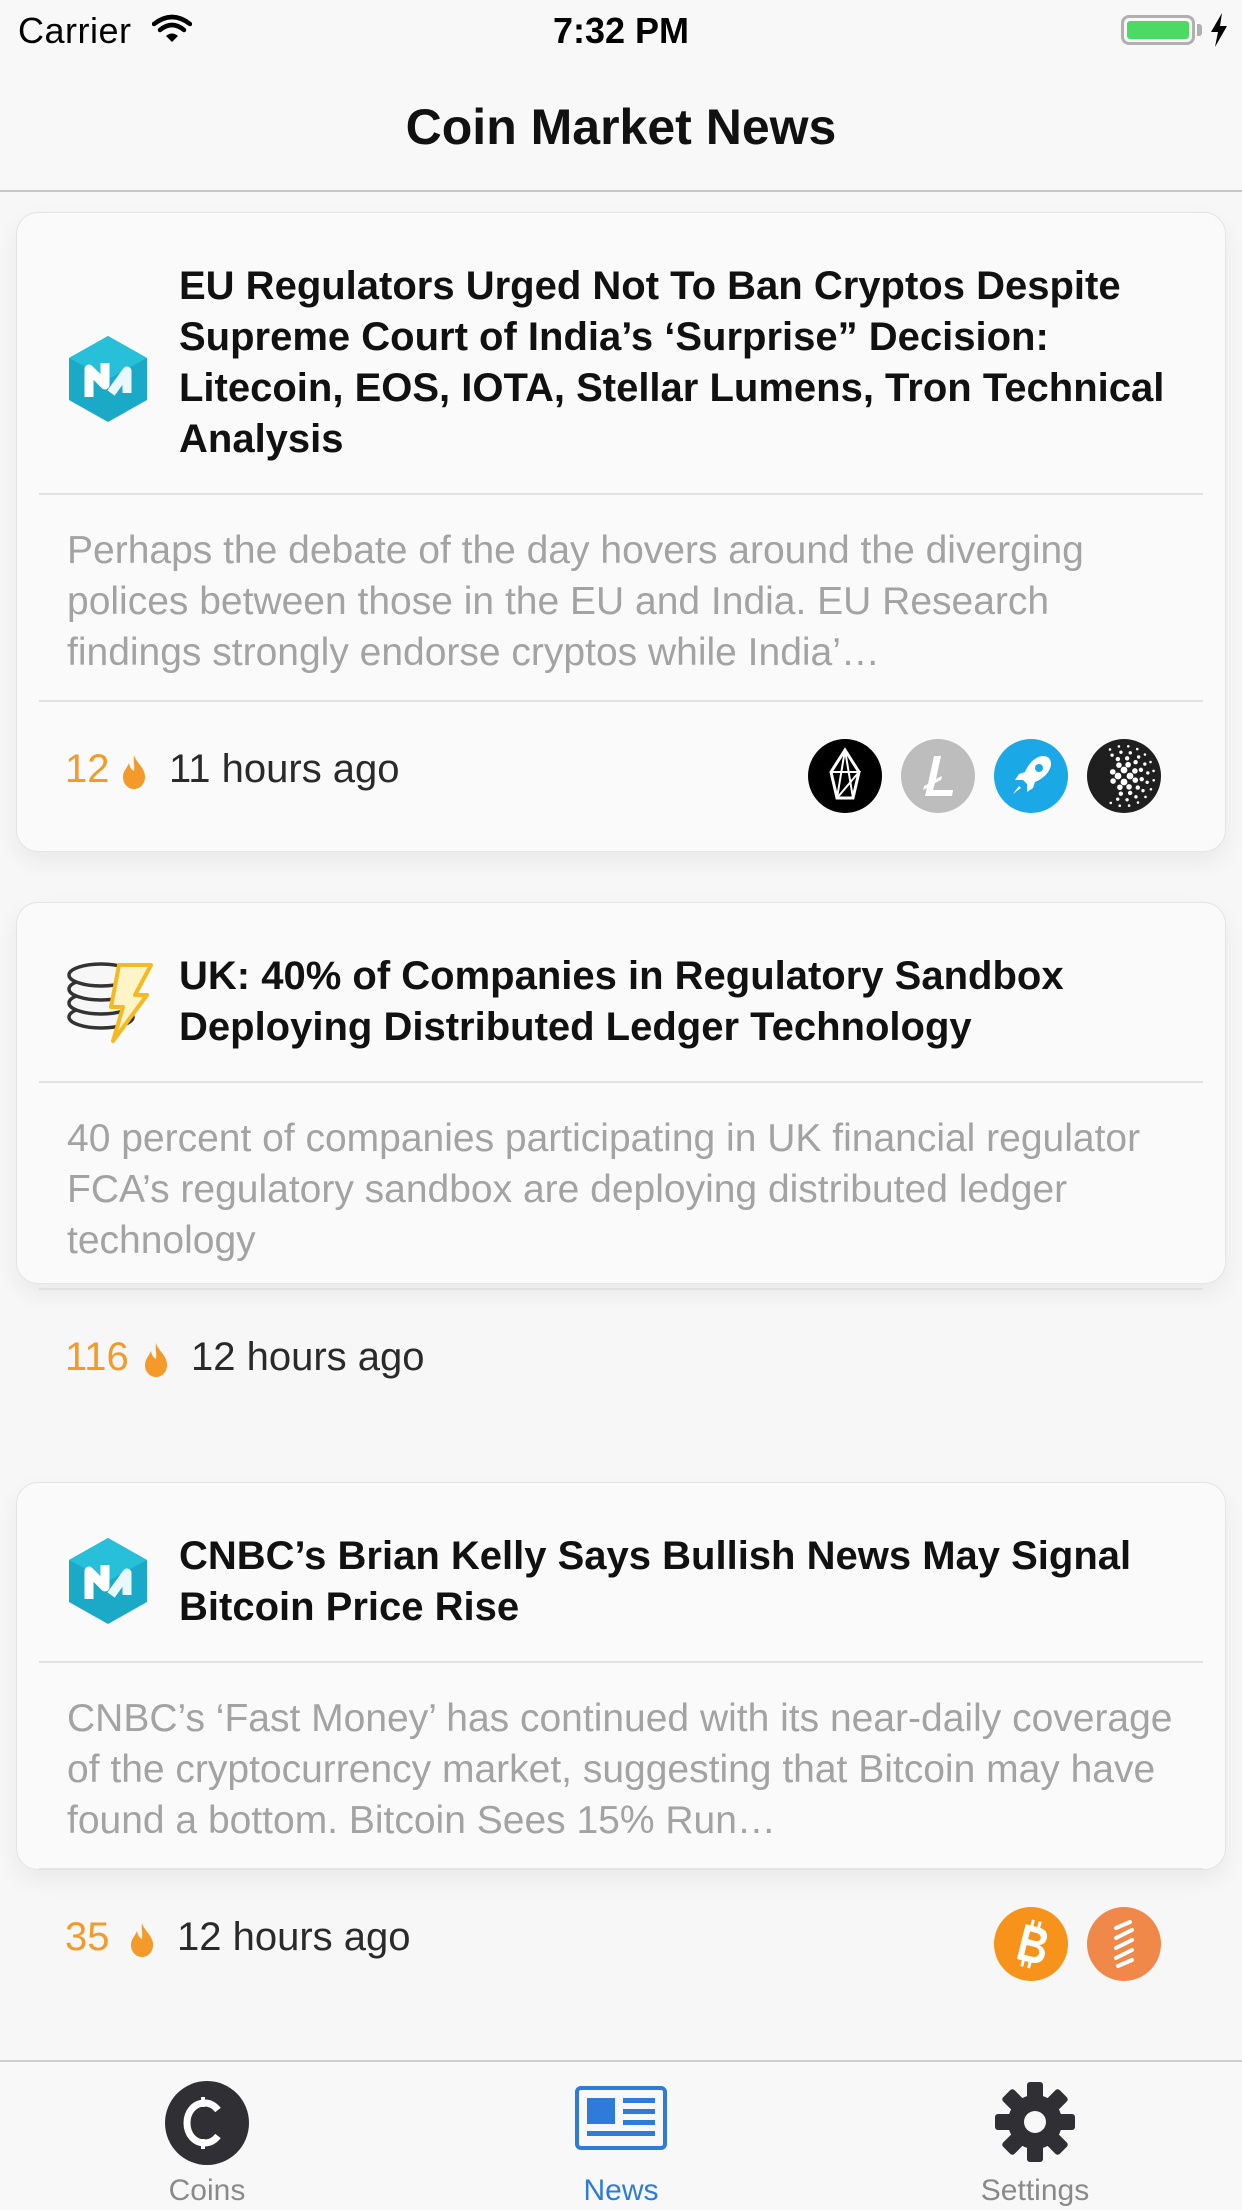 The width and height of the screenshot is (1242, 2210). Describe the element at coordinates (1124, 1944) in the screenshot. I see `fast-money-icon` at that location.